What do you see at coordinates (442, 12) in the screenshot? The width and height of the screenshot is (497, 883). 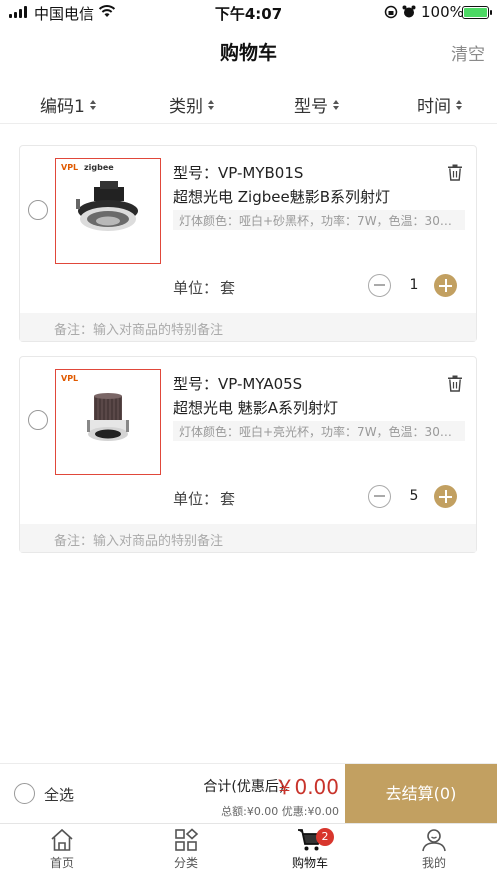 I see `battery-percent: 100%` at bounding box center [442, 12].